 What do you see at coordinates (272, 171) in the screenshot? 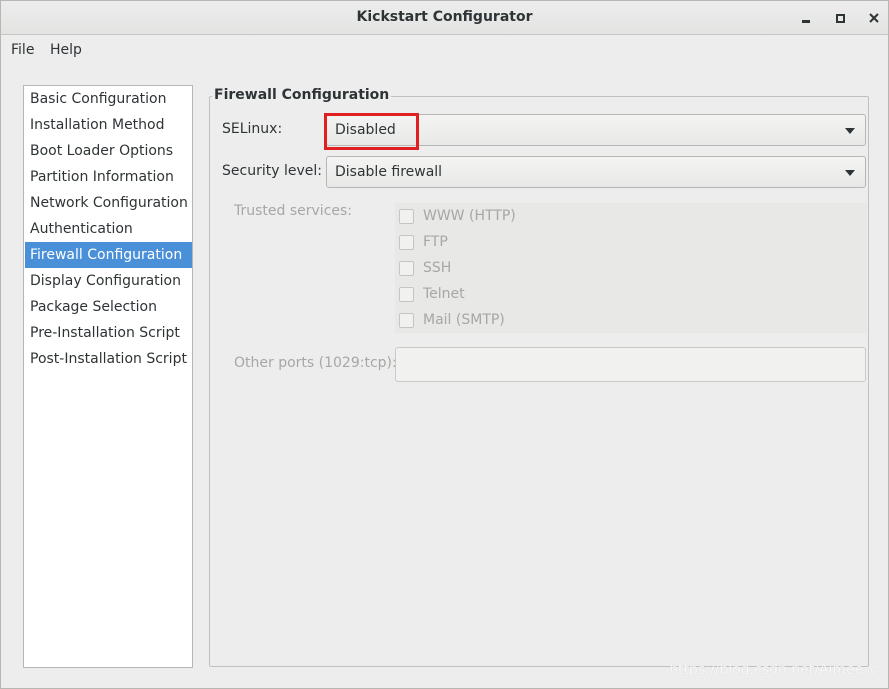
I see `security-level-label: Security level:` at bounding box center [272, 171].